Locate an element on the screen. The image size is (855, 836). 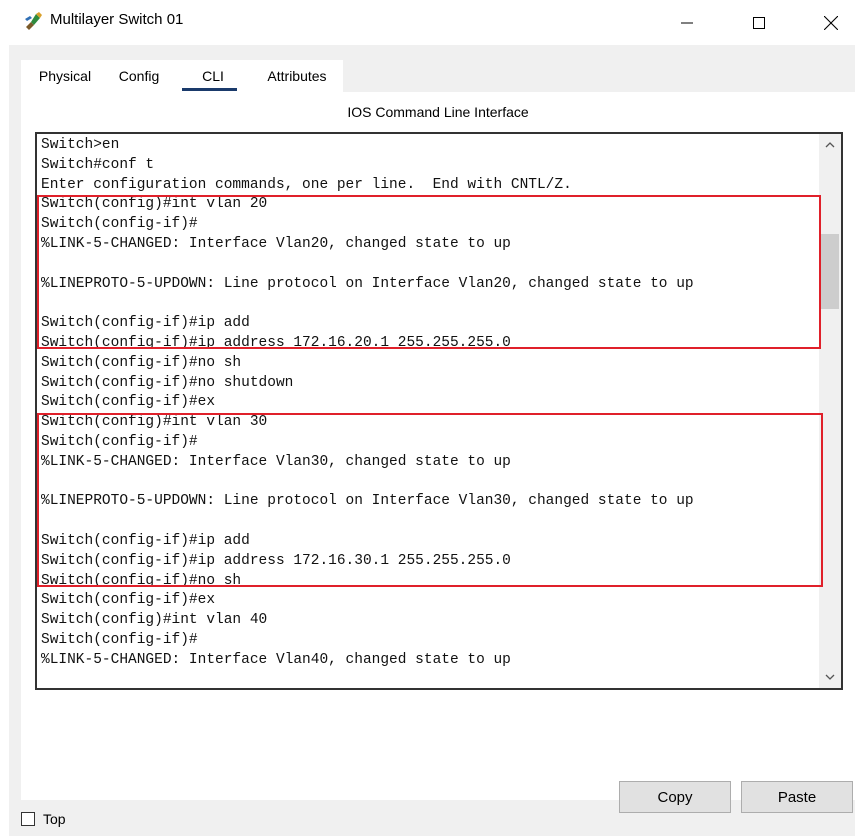
terminal-line: Switch>en is located at coordinates (80, 145).